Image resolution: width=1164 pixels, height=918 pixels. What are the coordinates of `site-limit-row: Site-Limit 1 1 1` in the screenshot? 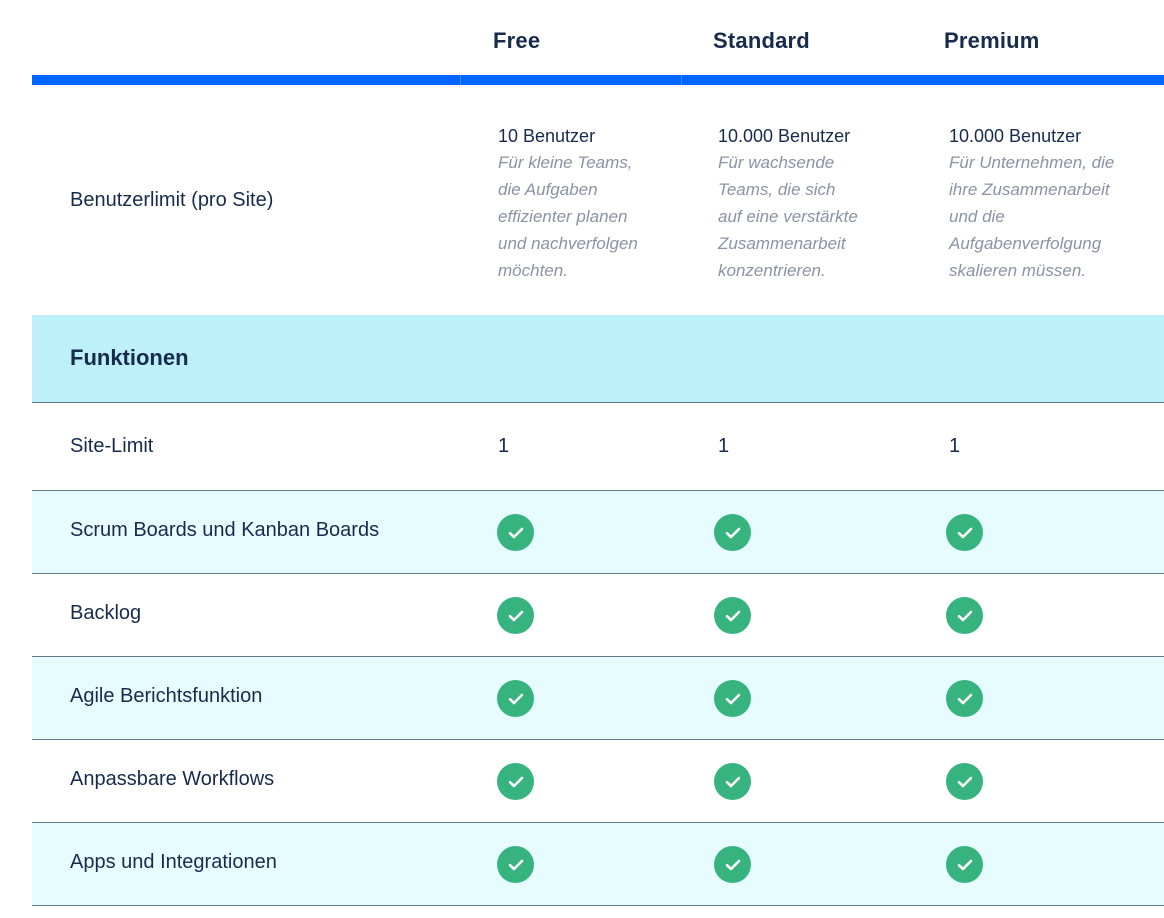 It's located at (598, 447).